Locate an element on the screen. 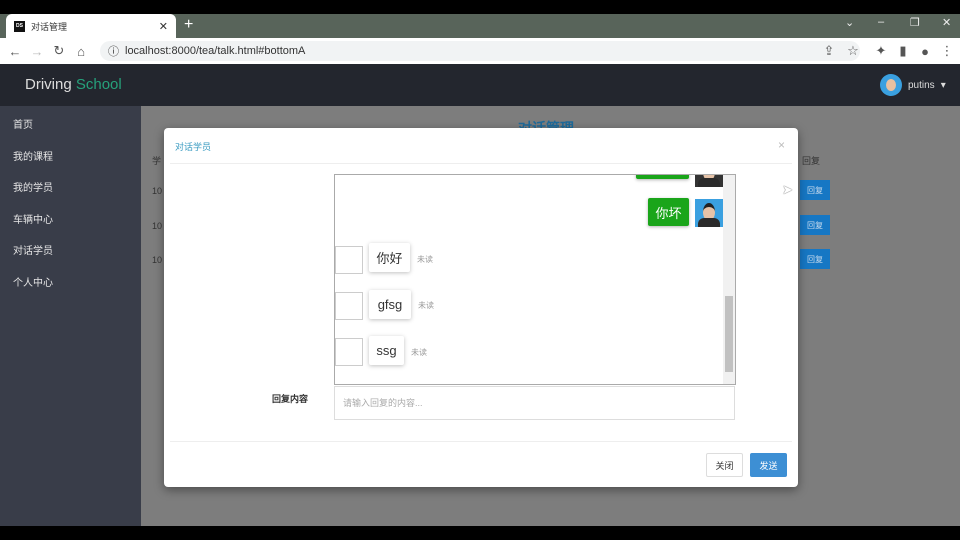  reply-input is located at coordinates (534, 403).